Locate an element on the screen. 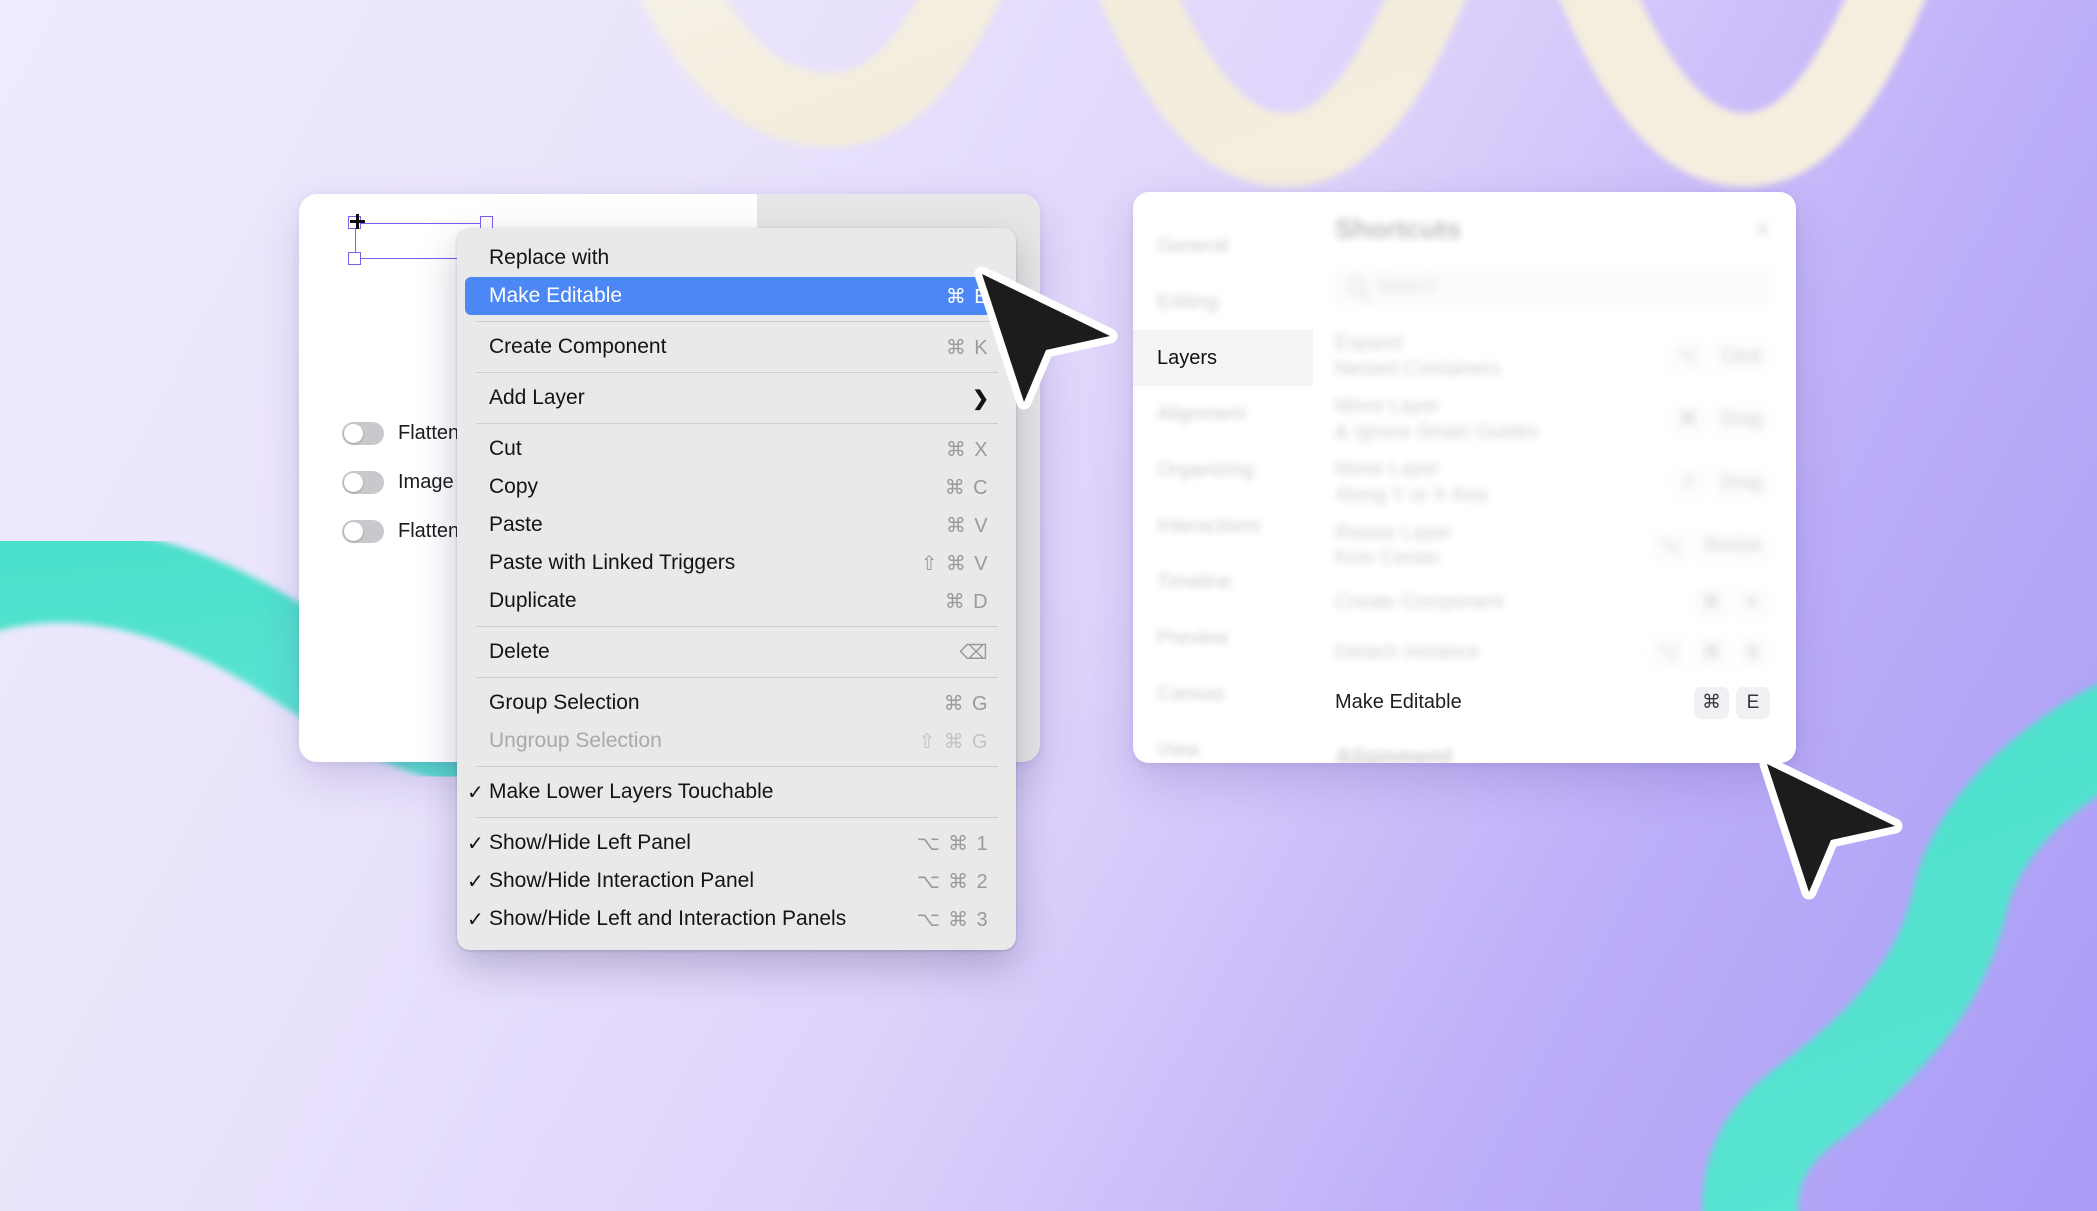 The height and width of the screenshot is (1211, 2097). sidebar-item-general: General is located at coordinates (1223, 246).